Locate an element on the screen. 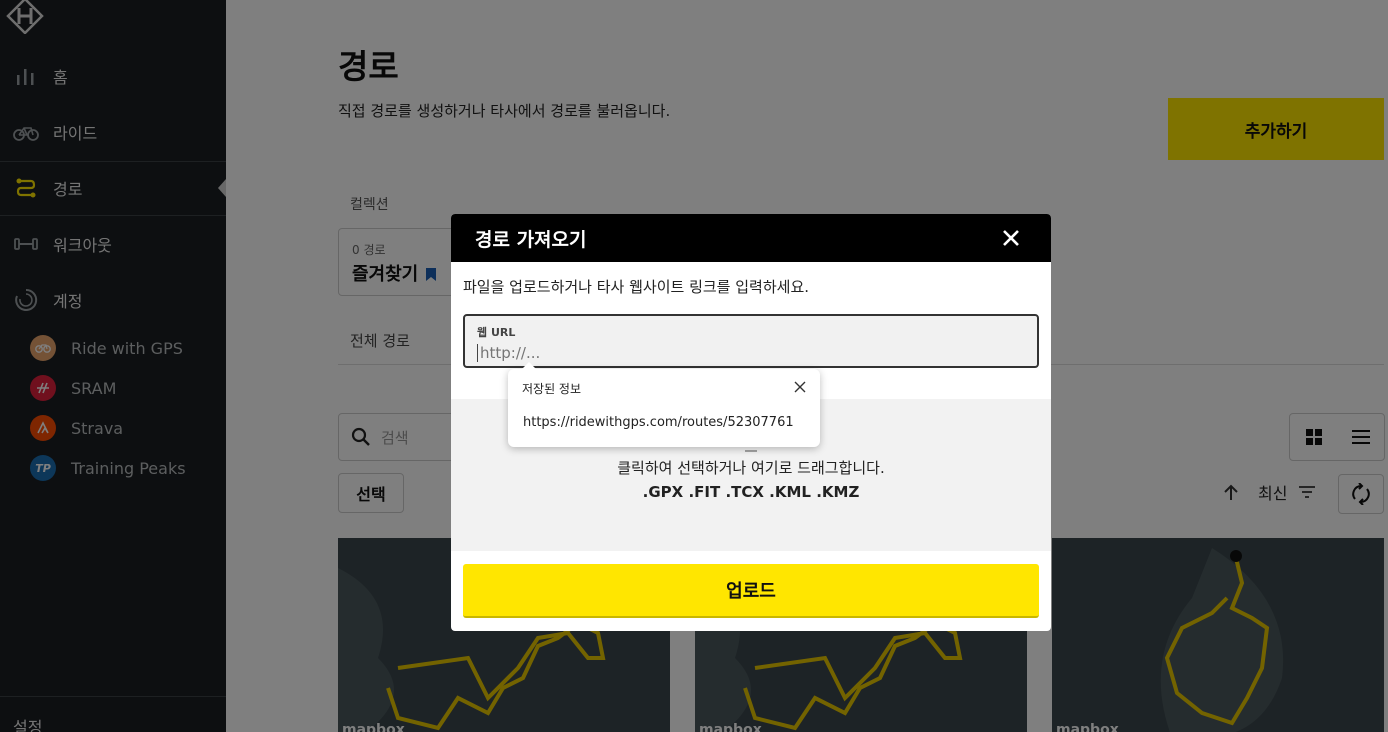 The width and height of the screenshot is (1388, 732). supported-formats: .GPX .FIT .TCX .KML .KMZ is located at coordinates (751, 492).